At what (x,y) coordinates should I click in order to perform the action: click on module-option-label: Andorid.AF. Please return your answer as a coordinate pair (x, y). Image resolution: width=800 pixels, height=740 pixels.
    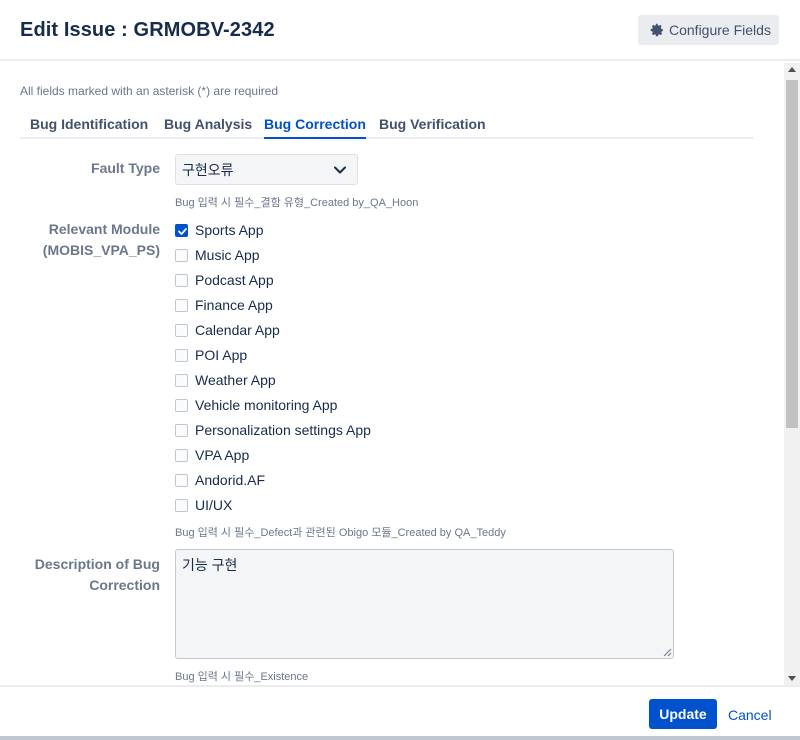
    Looking at the image, I should click on (230, 480).